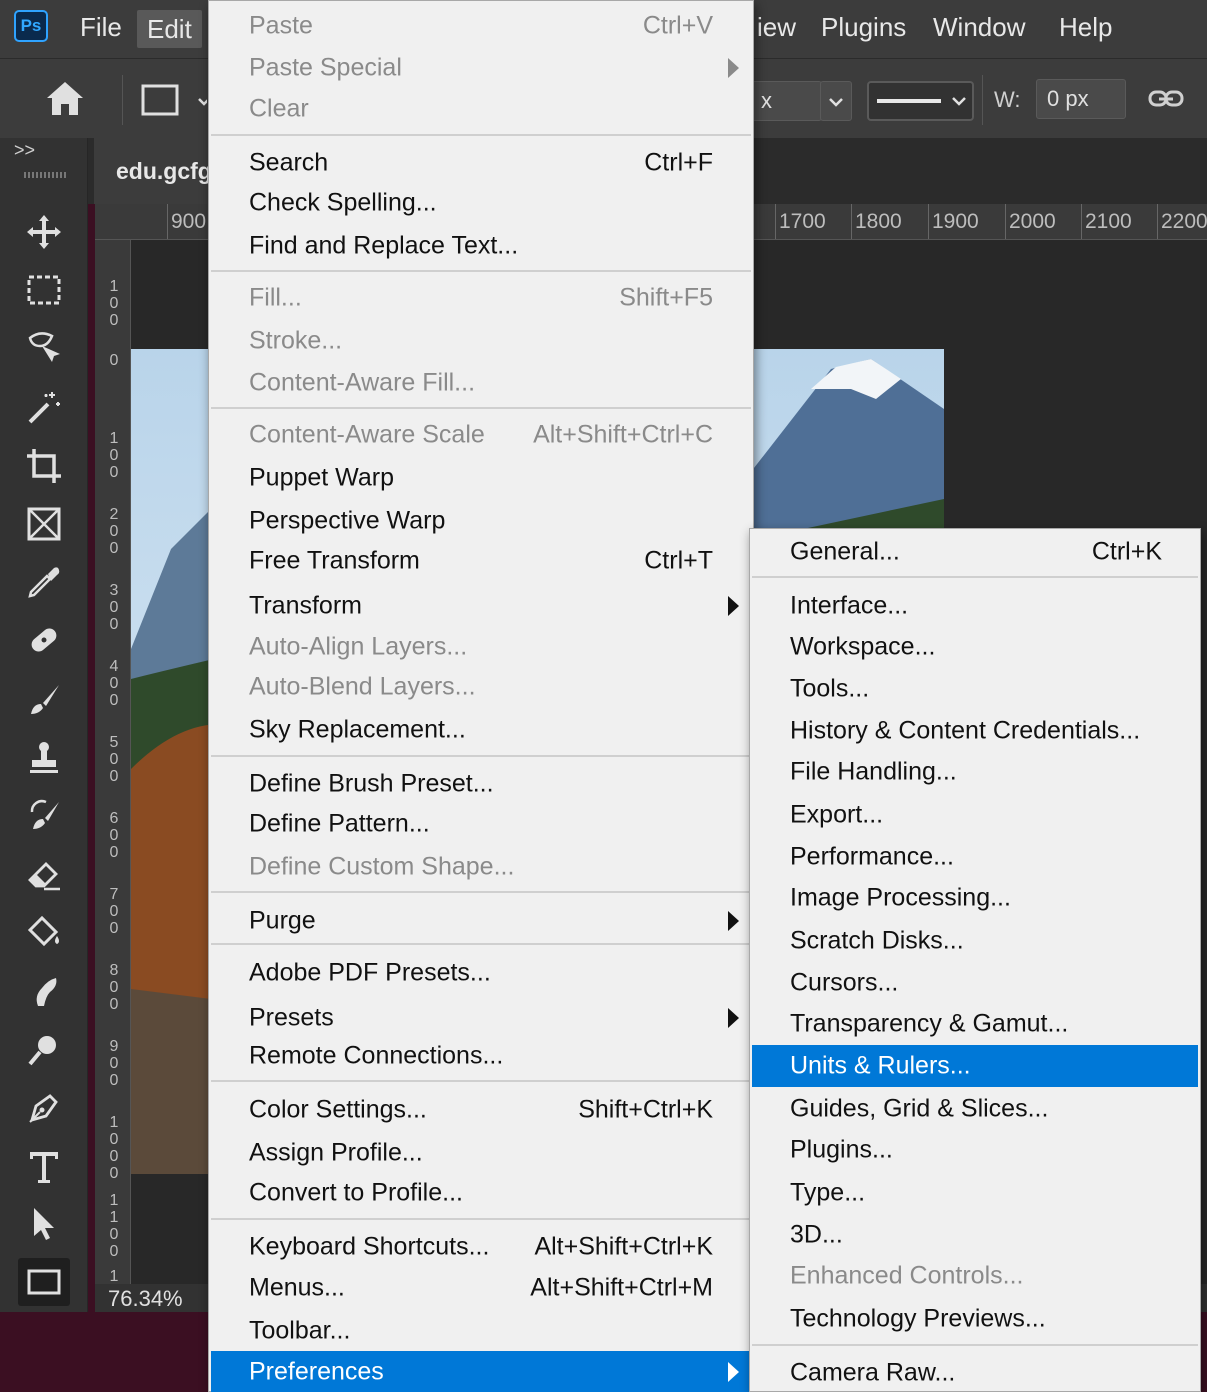 The width and height of the screenshot is (1207, 1392). What do you see at coordinates (878, 221) in the screenshot?
I see `ruler-label: 1800` at bounding box center [878, 221].